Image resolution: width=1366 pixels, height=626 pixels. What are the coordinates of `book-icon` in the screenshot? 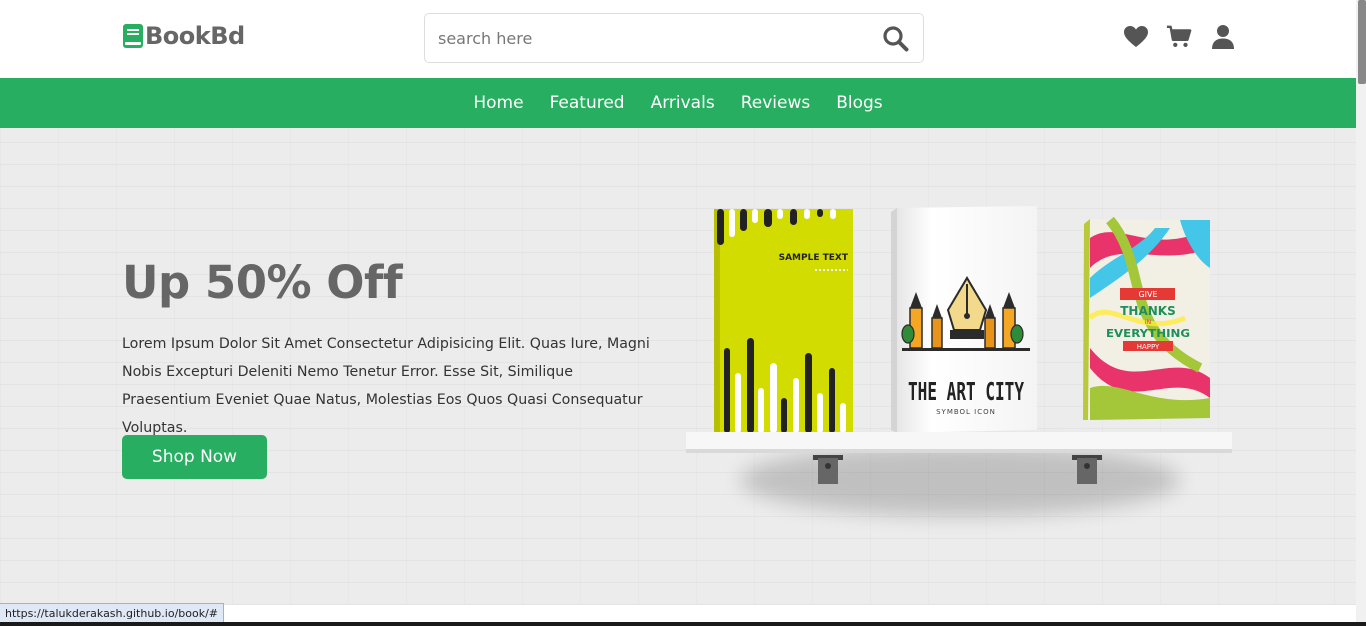 It's located at (133, 36).